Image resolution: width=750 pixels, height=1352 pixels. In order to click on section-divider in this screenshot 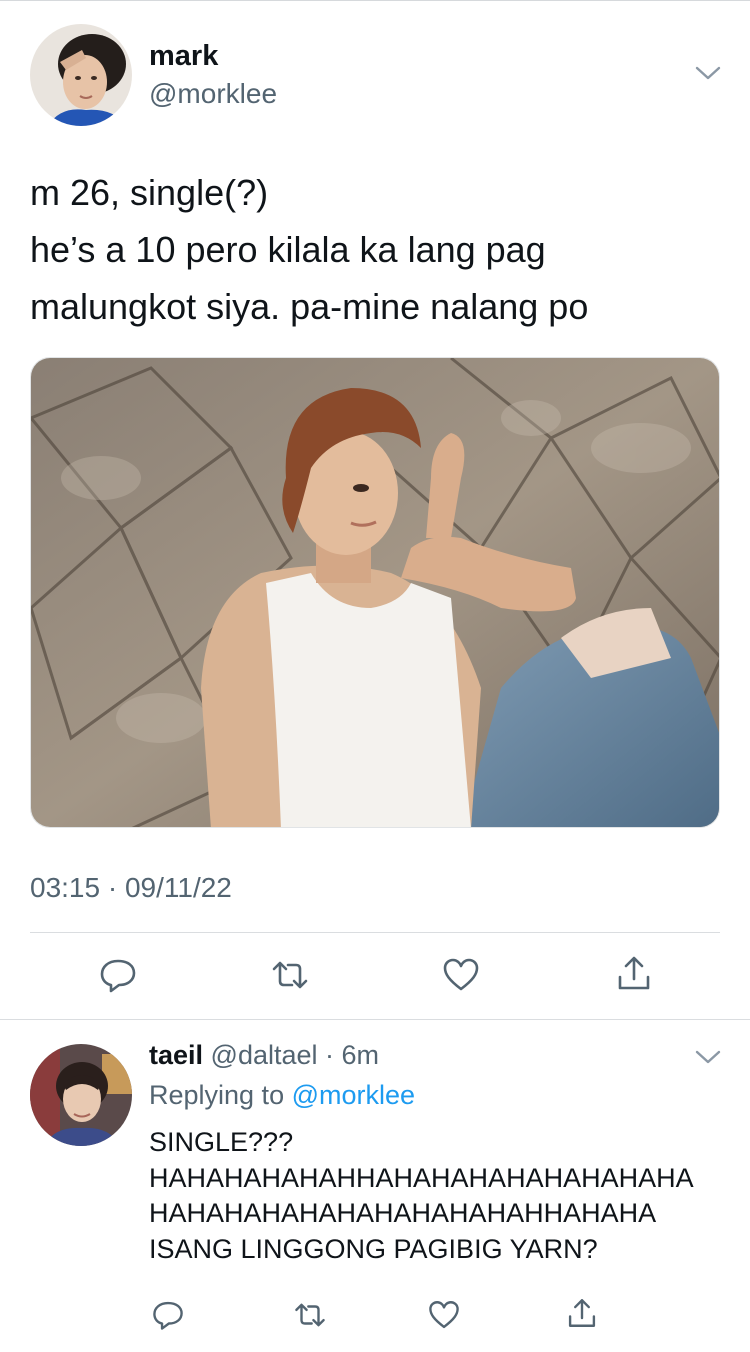, I will do `click(375, 1019)`.